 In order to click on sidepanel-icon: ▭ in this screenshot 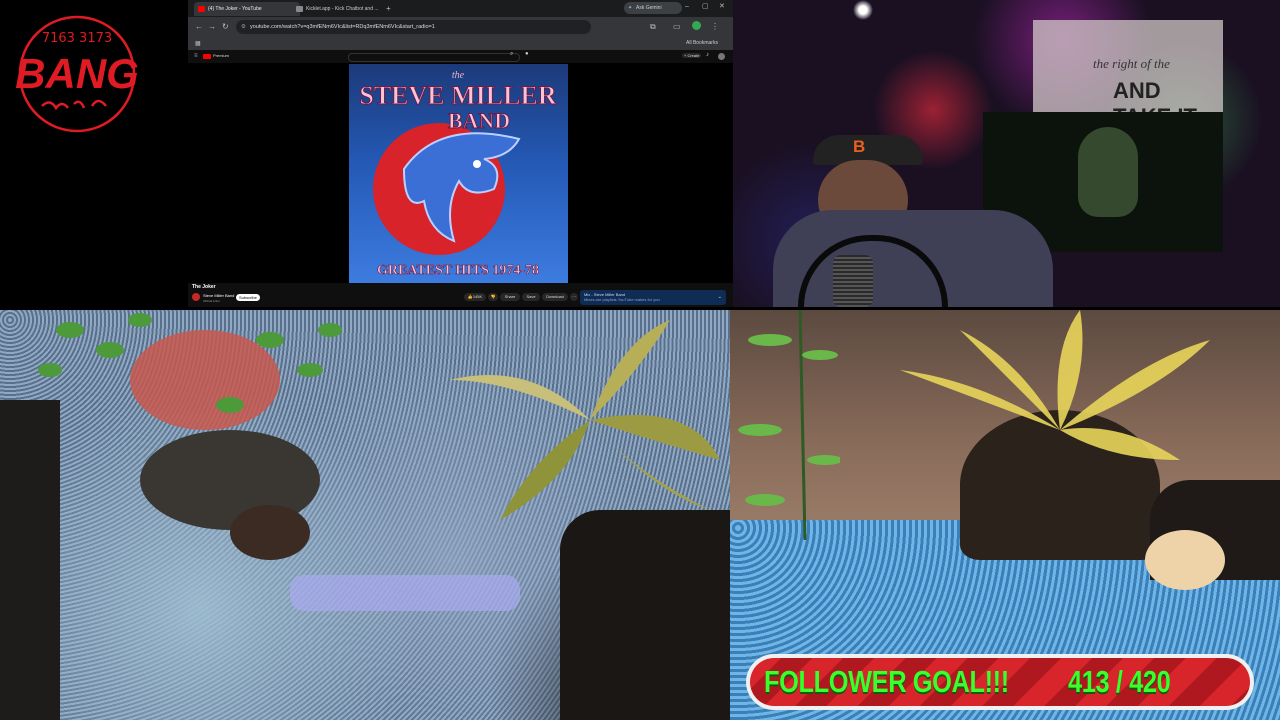, I will do `click(677, 27)`.